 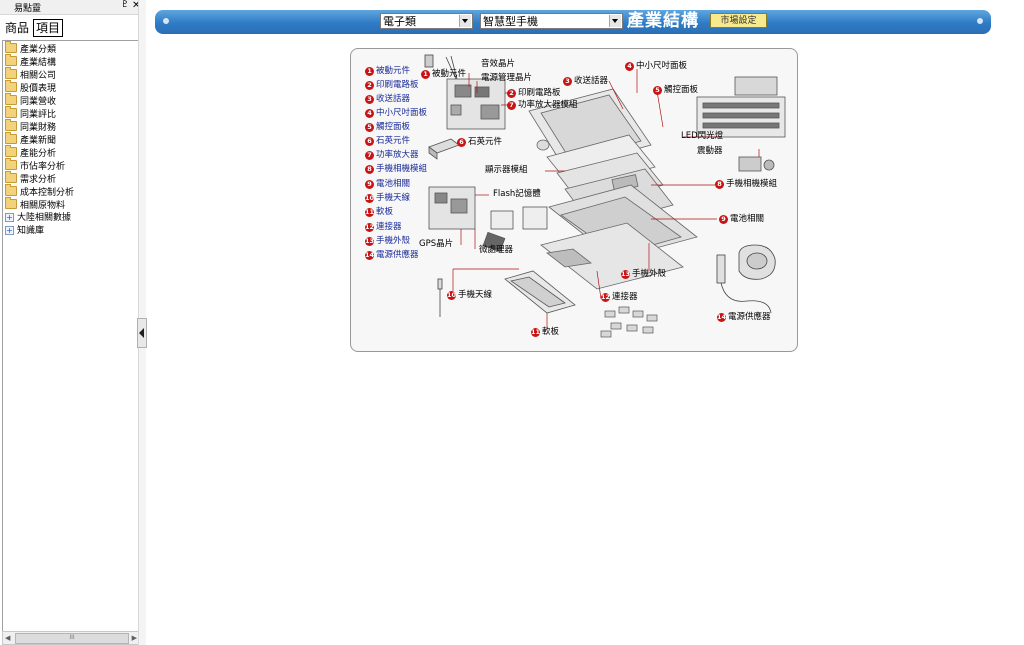 What do you see at coordinates (539, 93) in the screenshot?
I see `callout-label: 印刷電路板` at bounding box center [539, 93].